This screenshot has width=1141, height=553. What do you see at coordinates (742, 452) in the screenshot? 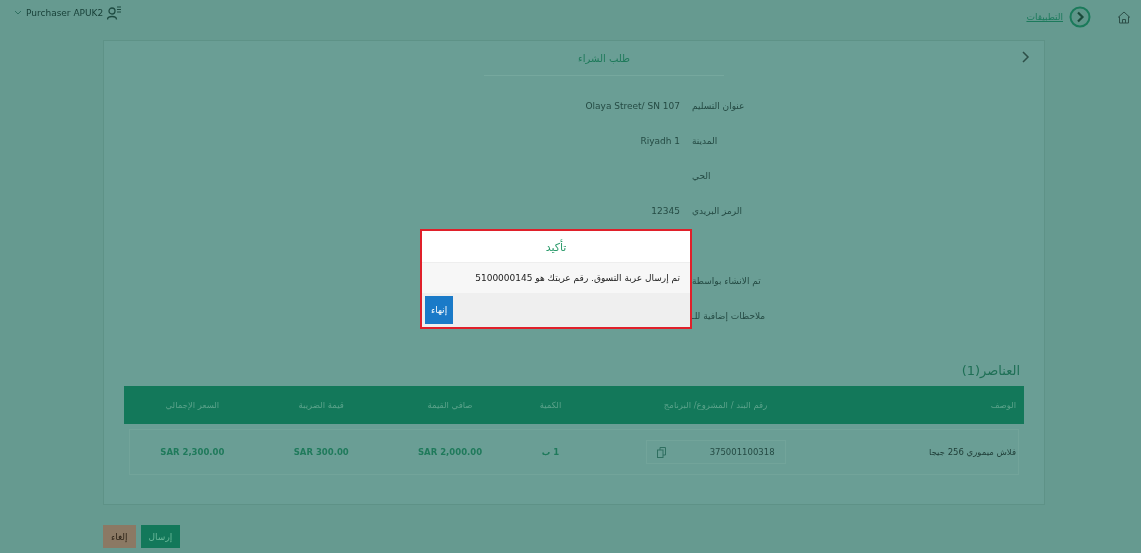
I see `item-number: 375001100318` at bounding box center [742, 452].